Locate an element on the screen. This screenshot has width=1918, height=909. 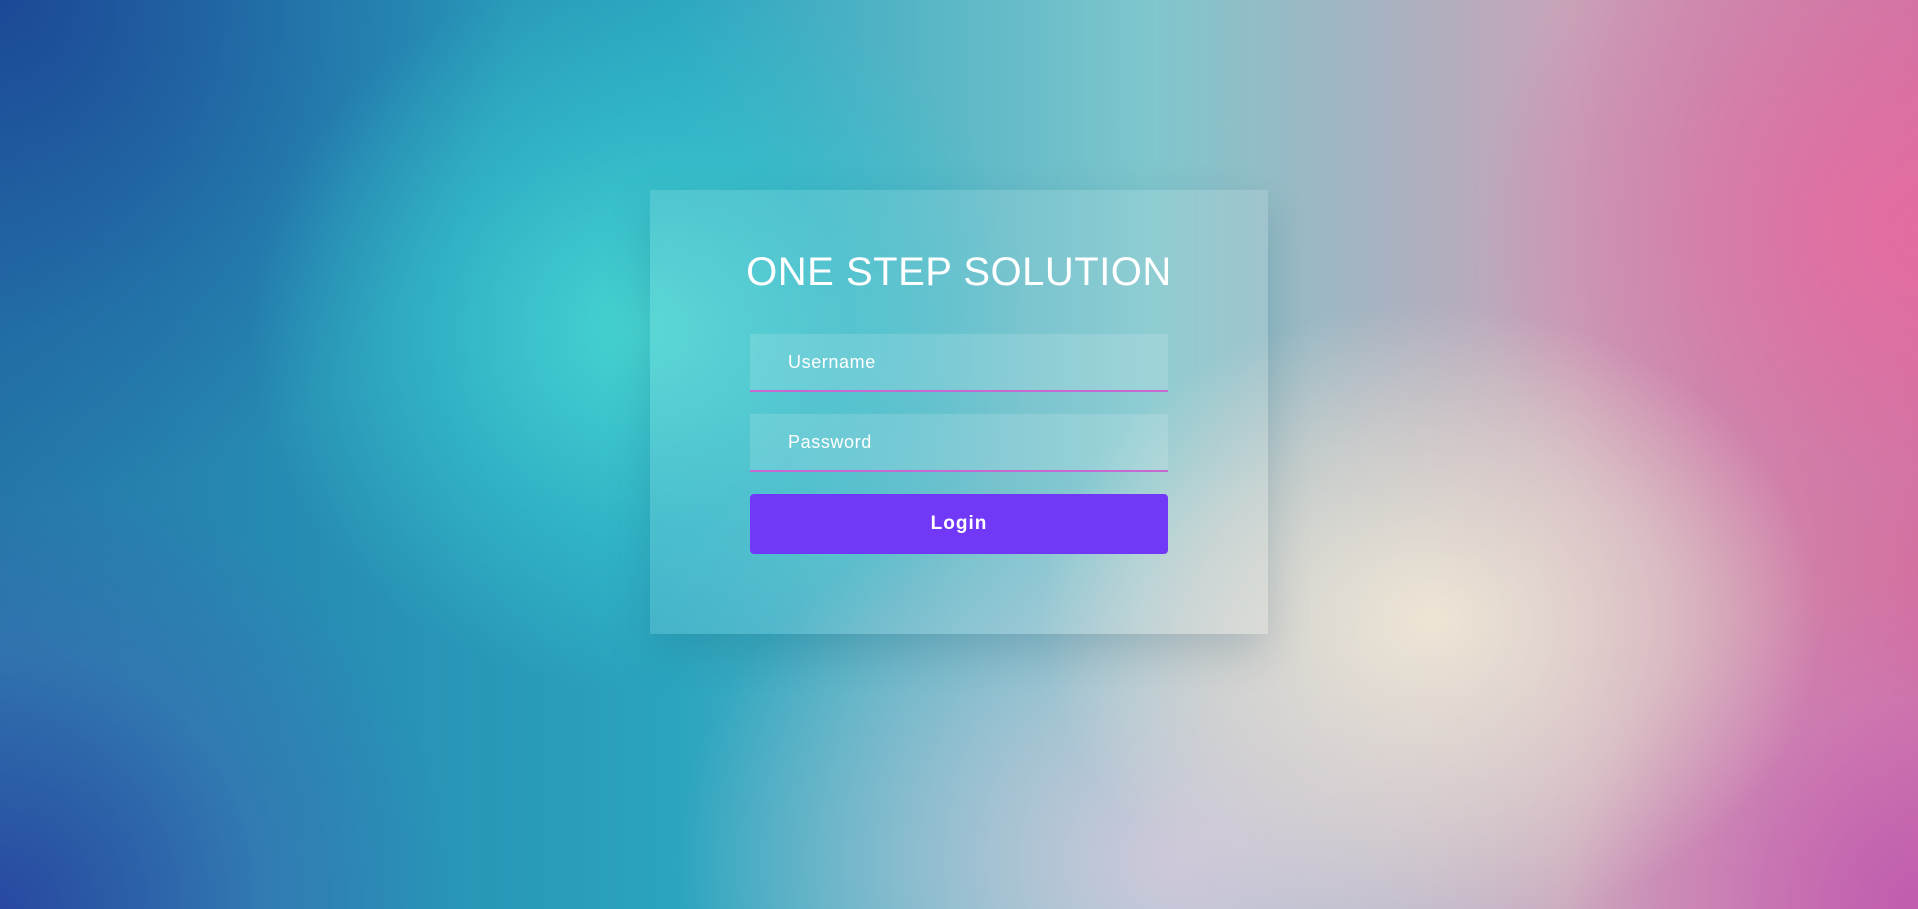
page-title: ONE STEP SOLUTION is located at coordinates (959, 272).